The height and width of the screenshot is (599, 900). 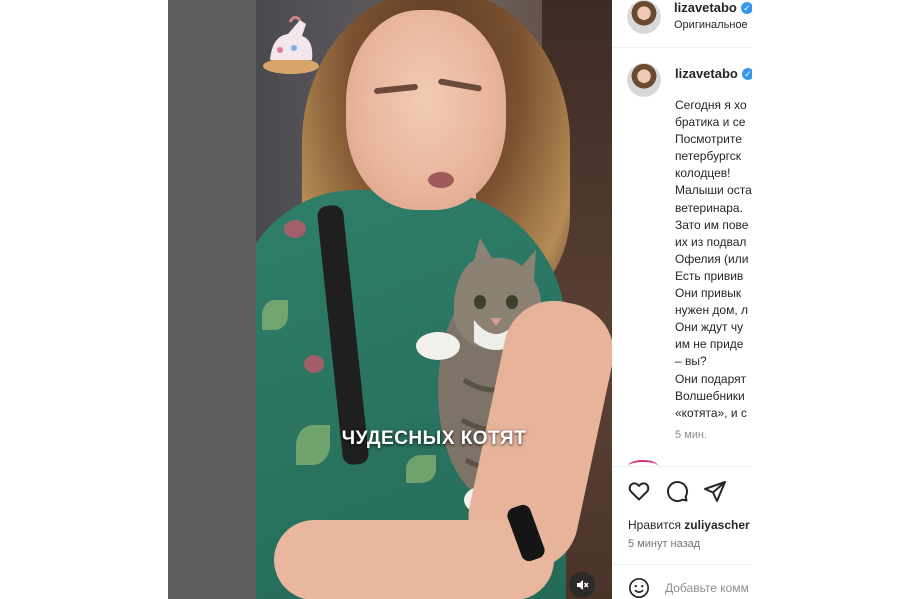 I want to click on post-time-ago: 5 минут назад, so click(x=664, y=544).